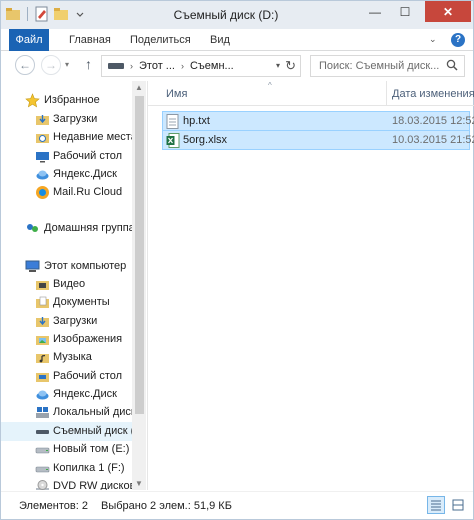 Image resolution: width=474 pixels, height=520 pixels. I want to click on desktop-folder-icon, so click(42, 376).